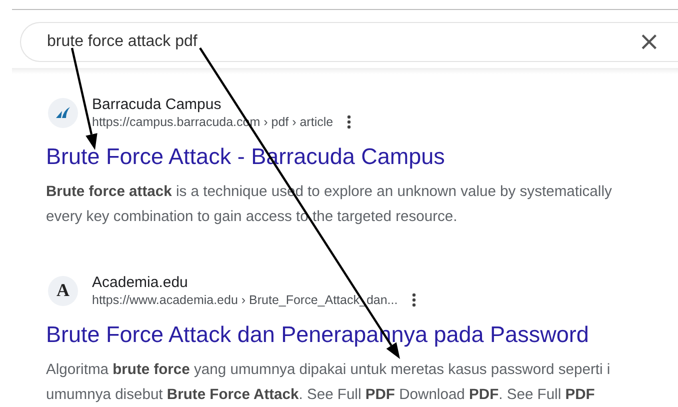 The width and height of the screenshot is (678, 407). What do you see at coordinates (321, 395) in the screenshot?
I see `result-snippet: umumnya disebut Brute Force Attack. See Full PDF Download PDF. See Full PDF` at bounding box center [321, 395].